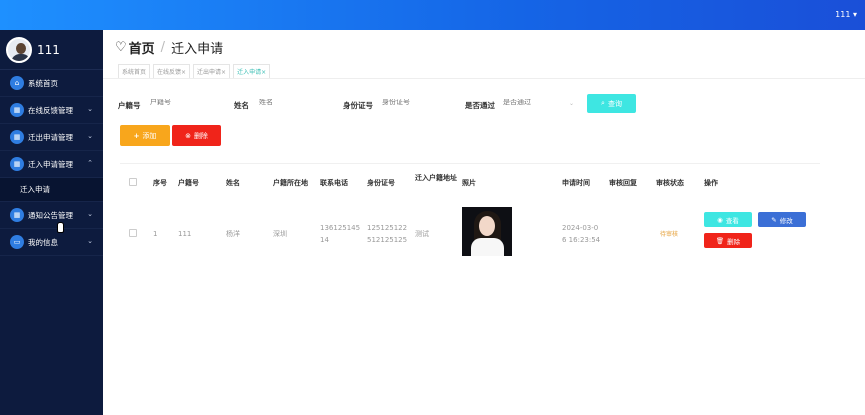 This screenshot has height=415, width=865. What do you see at coordinates (43, 242) in the screenshot?
I see `sidebar-item-label: 我的信息` at bounding box center [43, 242].